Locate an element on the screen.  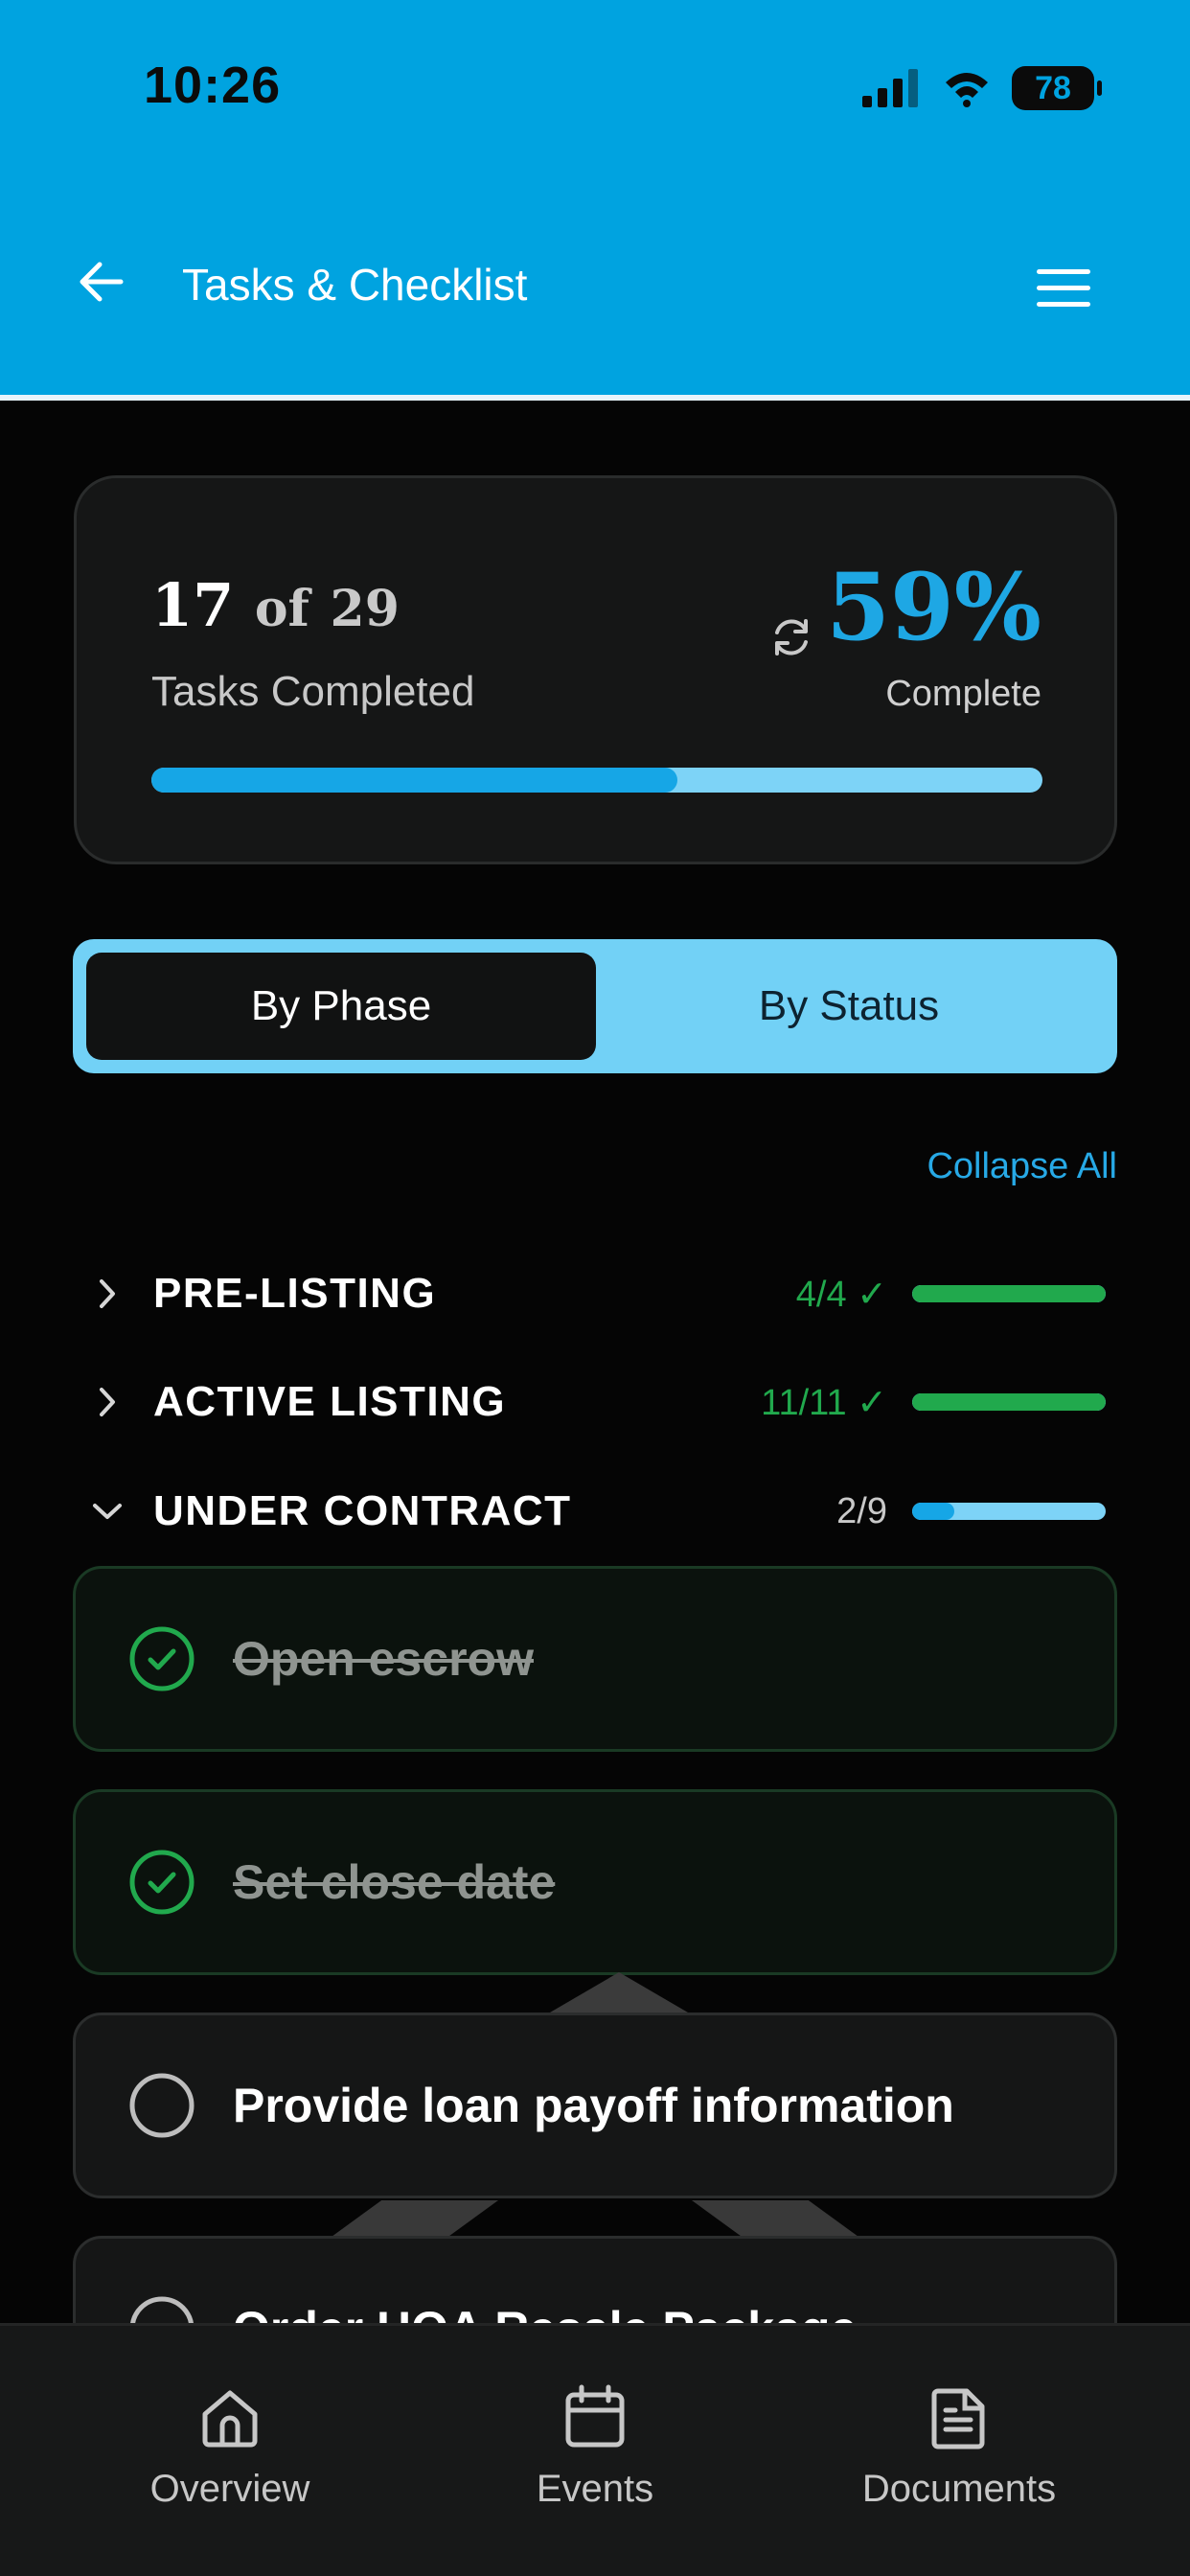
refresh-icon is located at coordinates (792, 637).